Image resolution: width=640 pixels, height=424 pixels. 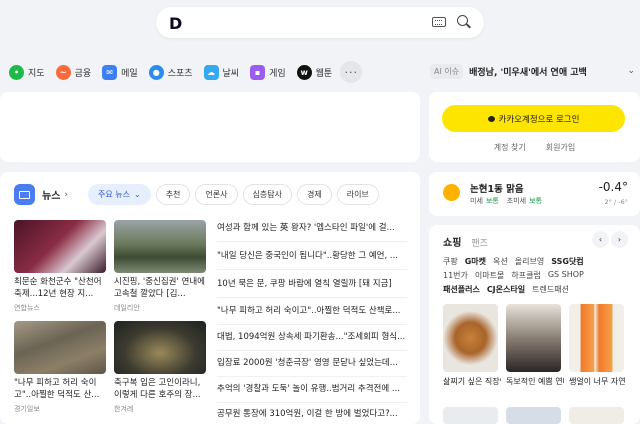 What do you see at coordinates (267, 194) in the screenshot?
I see `tab-indepth: 심층탐사` at bounding box center [267, 194].